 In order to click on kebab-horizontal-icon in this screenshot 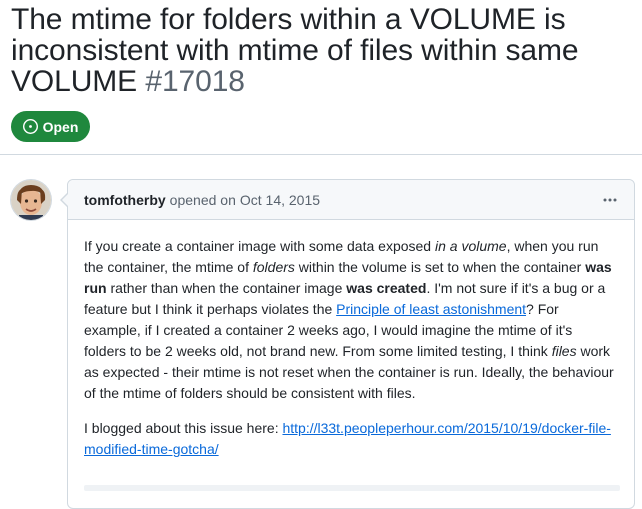, I will do `click(610, 199)`.